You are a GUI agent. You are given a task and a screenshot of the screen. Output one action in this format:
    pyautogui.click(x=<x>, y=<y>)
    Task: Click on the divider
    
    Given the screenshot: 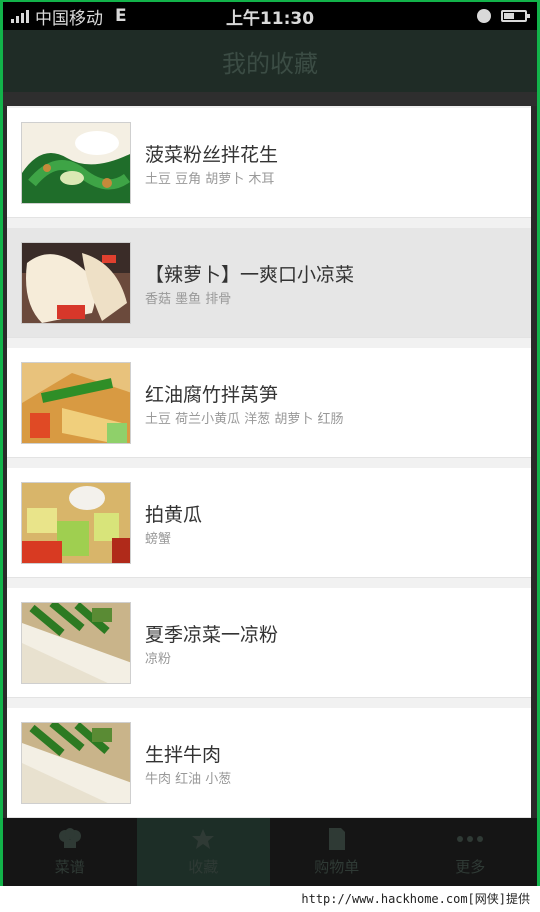 What is the action you would take?
    pyautogui.click(x=270, y=99)
    